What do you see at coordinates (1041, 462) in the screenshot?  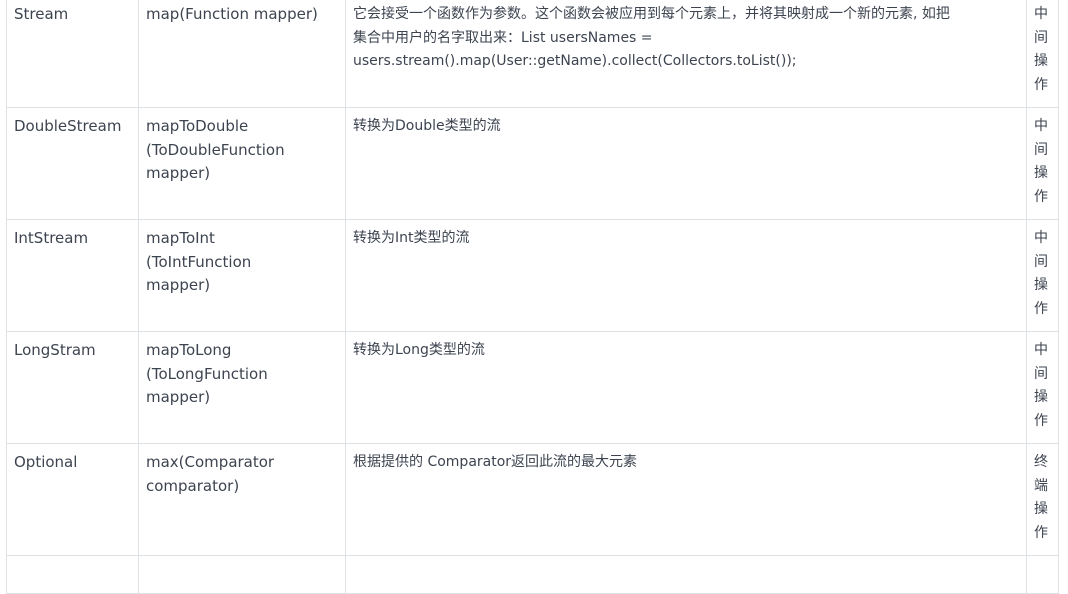 I see `operation-kind-char: 终` at bounding box center [1041, 462].